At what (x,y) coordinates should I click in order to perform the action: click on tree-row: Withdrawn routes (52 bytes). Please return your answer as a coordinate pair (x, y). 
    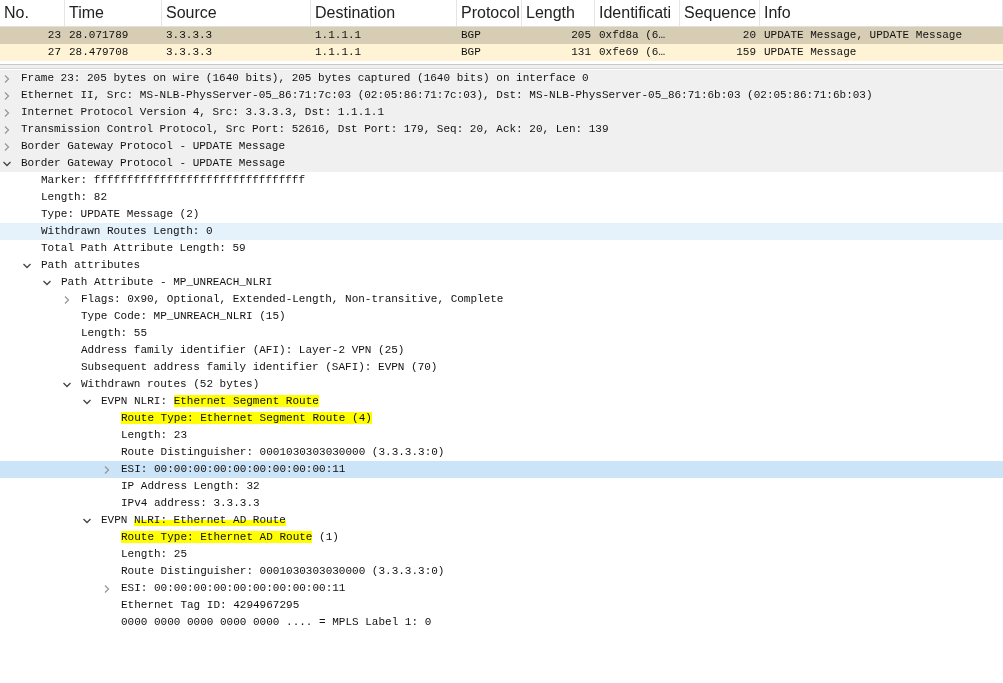
    Looking at the image, I should click on (501, 384).